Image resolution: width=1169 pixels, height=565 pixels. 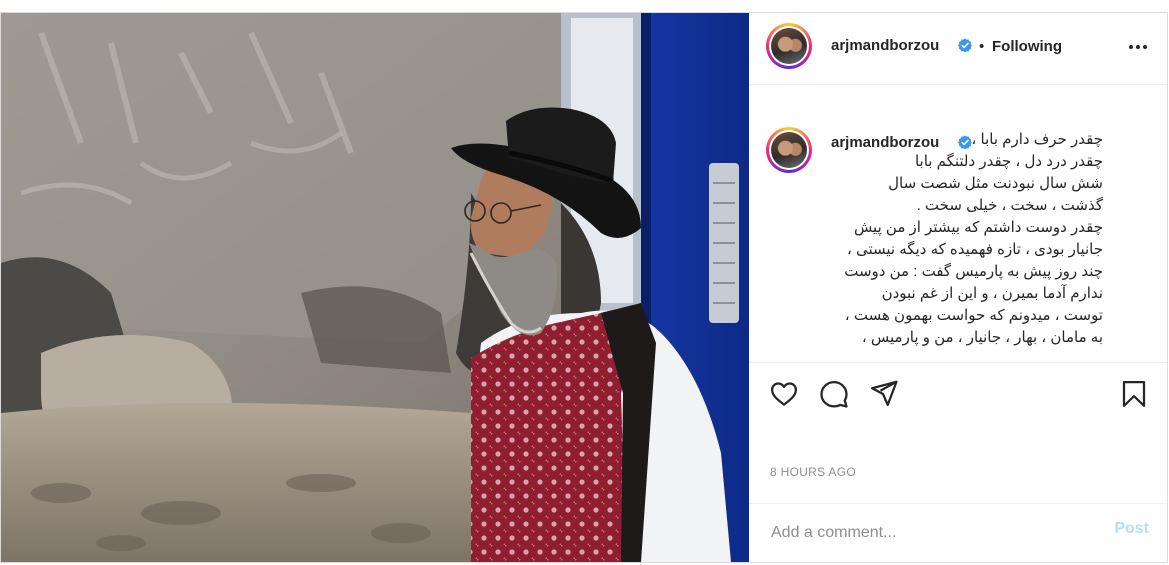 What do you see at coordinates (958, 393) in the screenshot?
I see `action-bar` at bounding box center [958, 393].